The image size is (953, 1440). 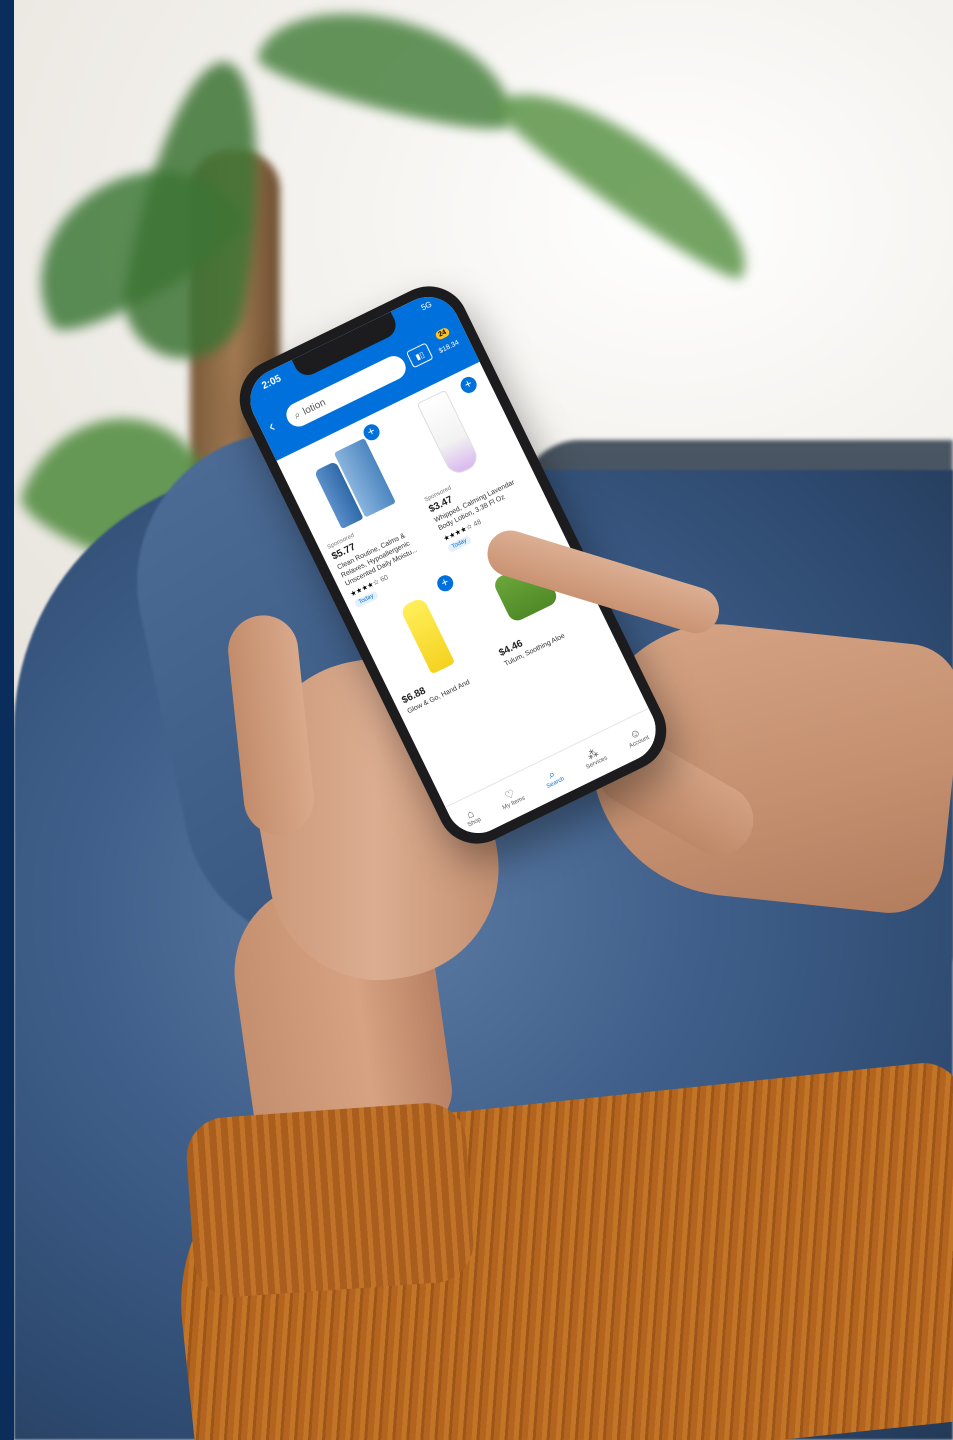 What do you see at coordinates (442, 333) in the screenshot?
I see `cart-count-badge: 24` at bounding box center [442, 333].